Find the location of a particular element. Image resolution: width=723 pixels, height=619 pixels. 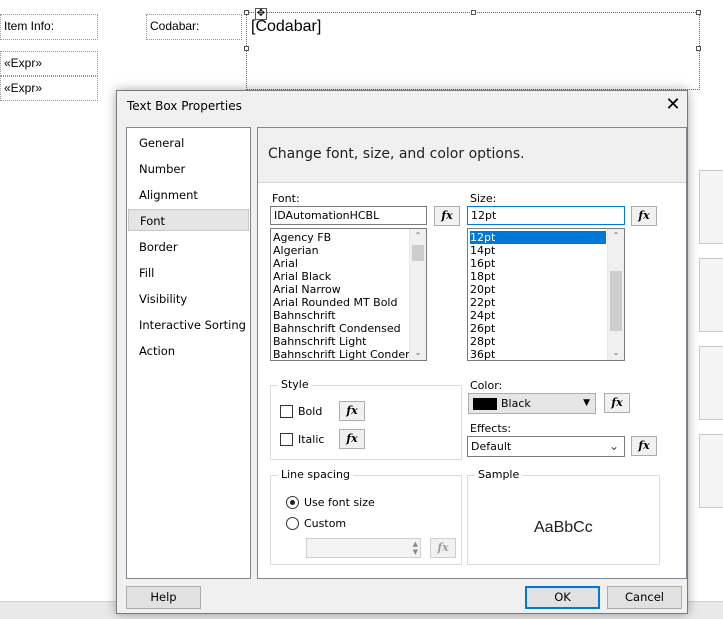

chevron-down-icon: ⌄ is located at coordinates (613, 446).